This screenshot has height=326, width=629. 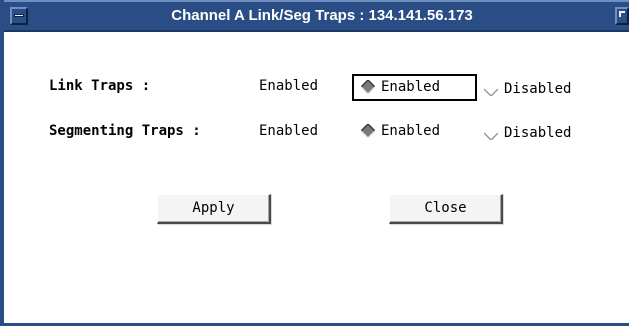 I want to click on segmenting-traps-disabled-radio: Disabled, so click(x=527, y=133).